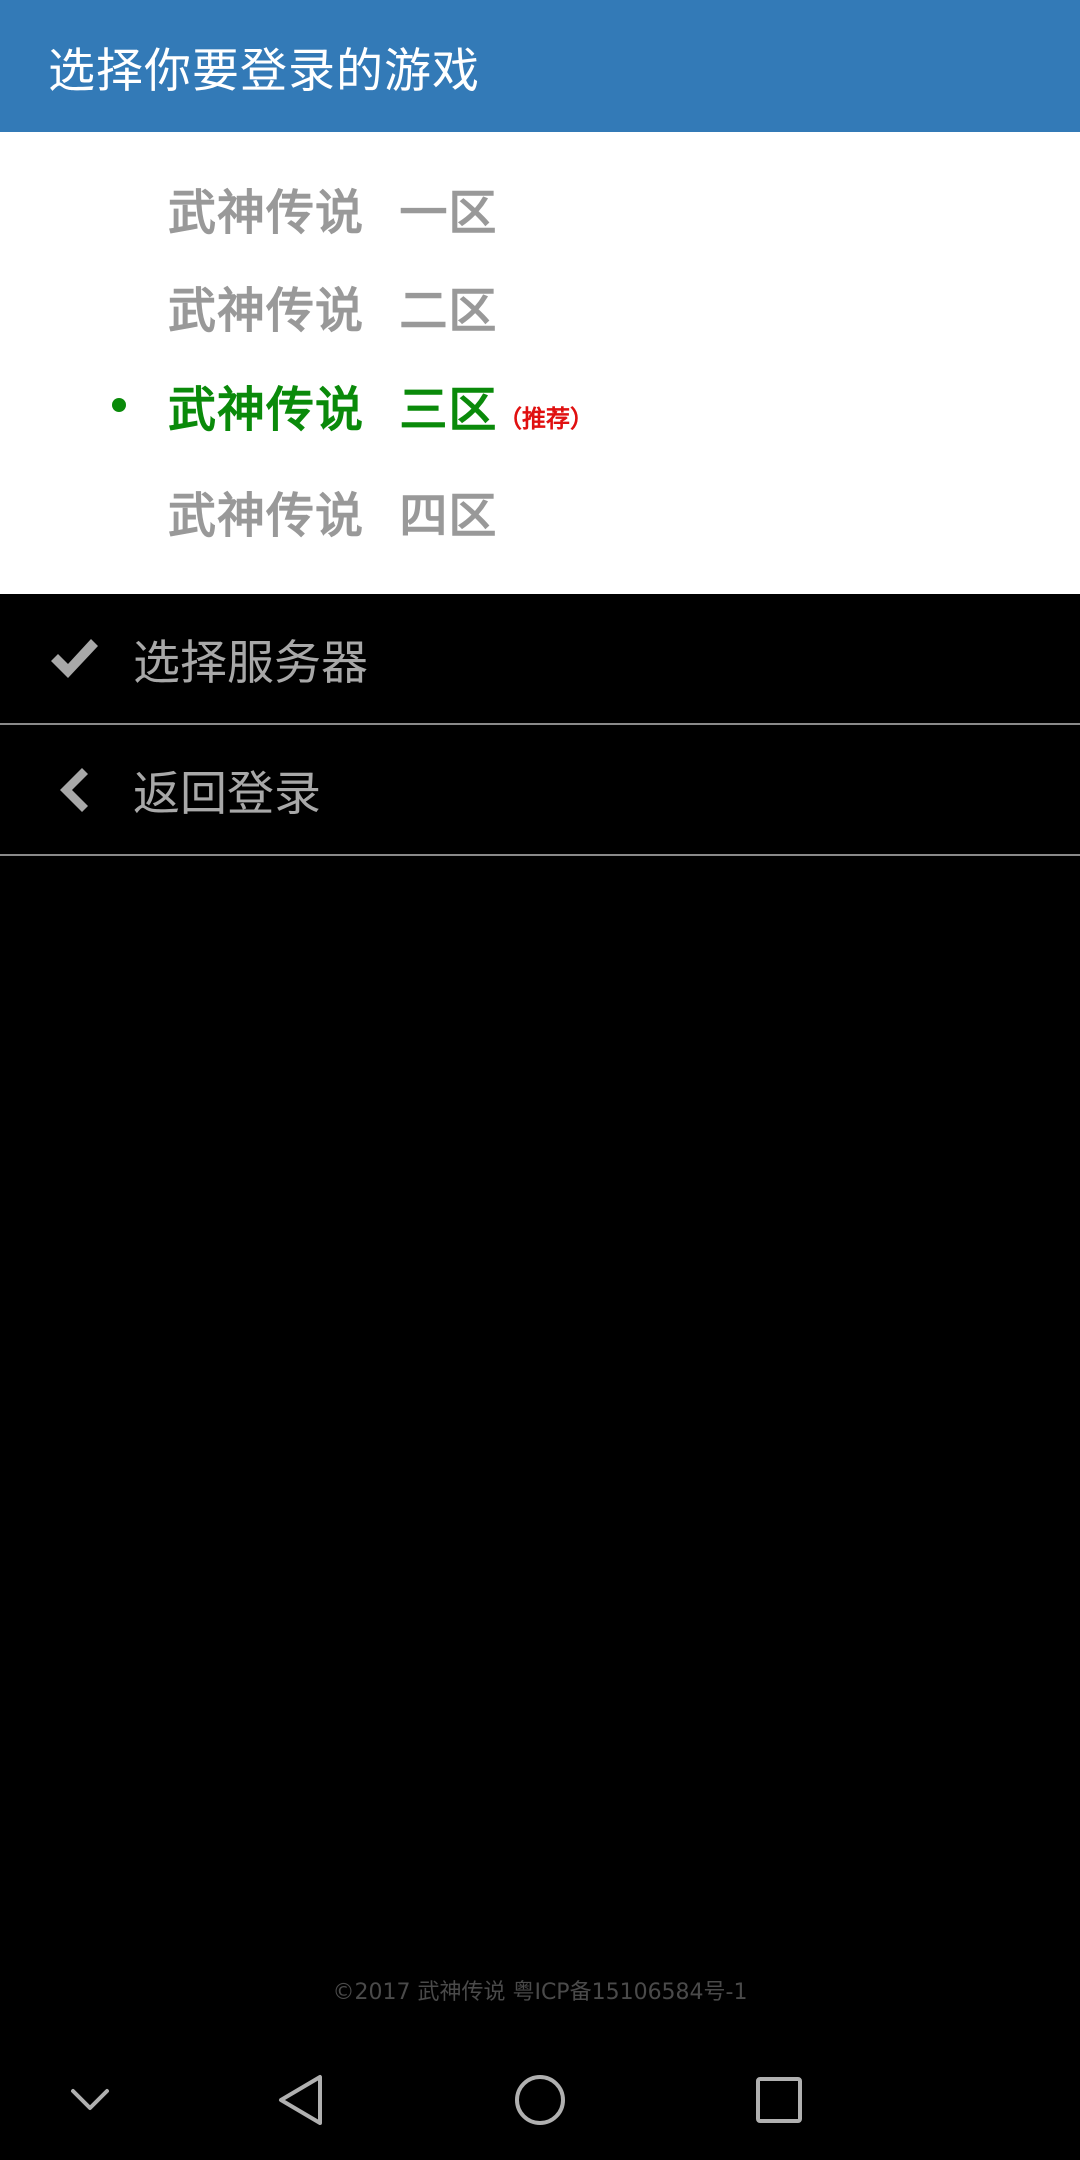 The height and width of the screenshot is (2160, 1080). Describe the element at coordinates (540, 208) in the screenshot. I see `server-item-1: 武神传说 一区` at that location.